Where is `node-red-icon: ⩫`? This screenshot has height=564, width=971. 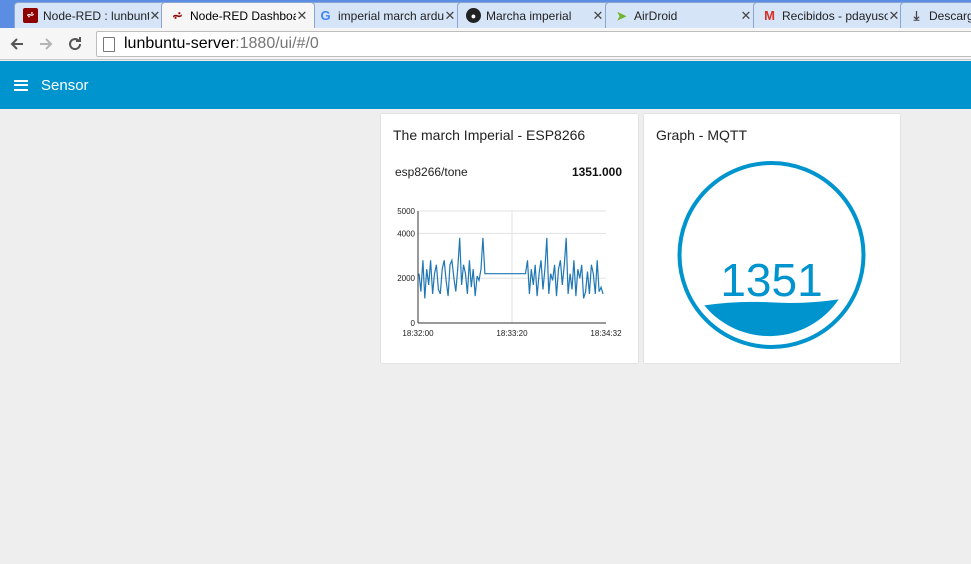
node-red-icon: ⩫ is located at coordinates (30, 15).